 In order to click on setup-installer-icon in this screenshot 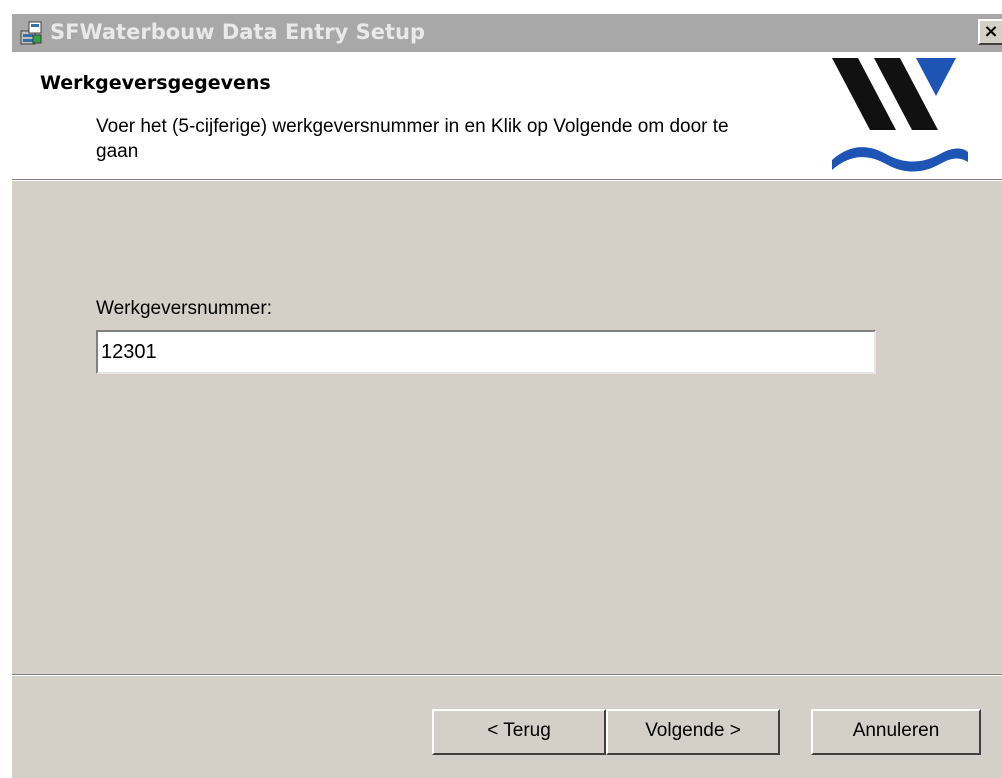, I will do `click(31, 33)`.